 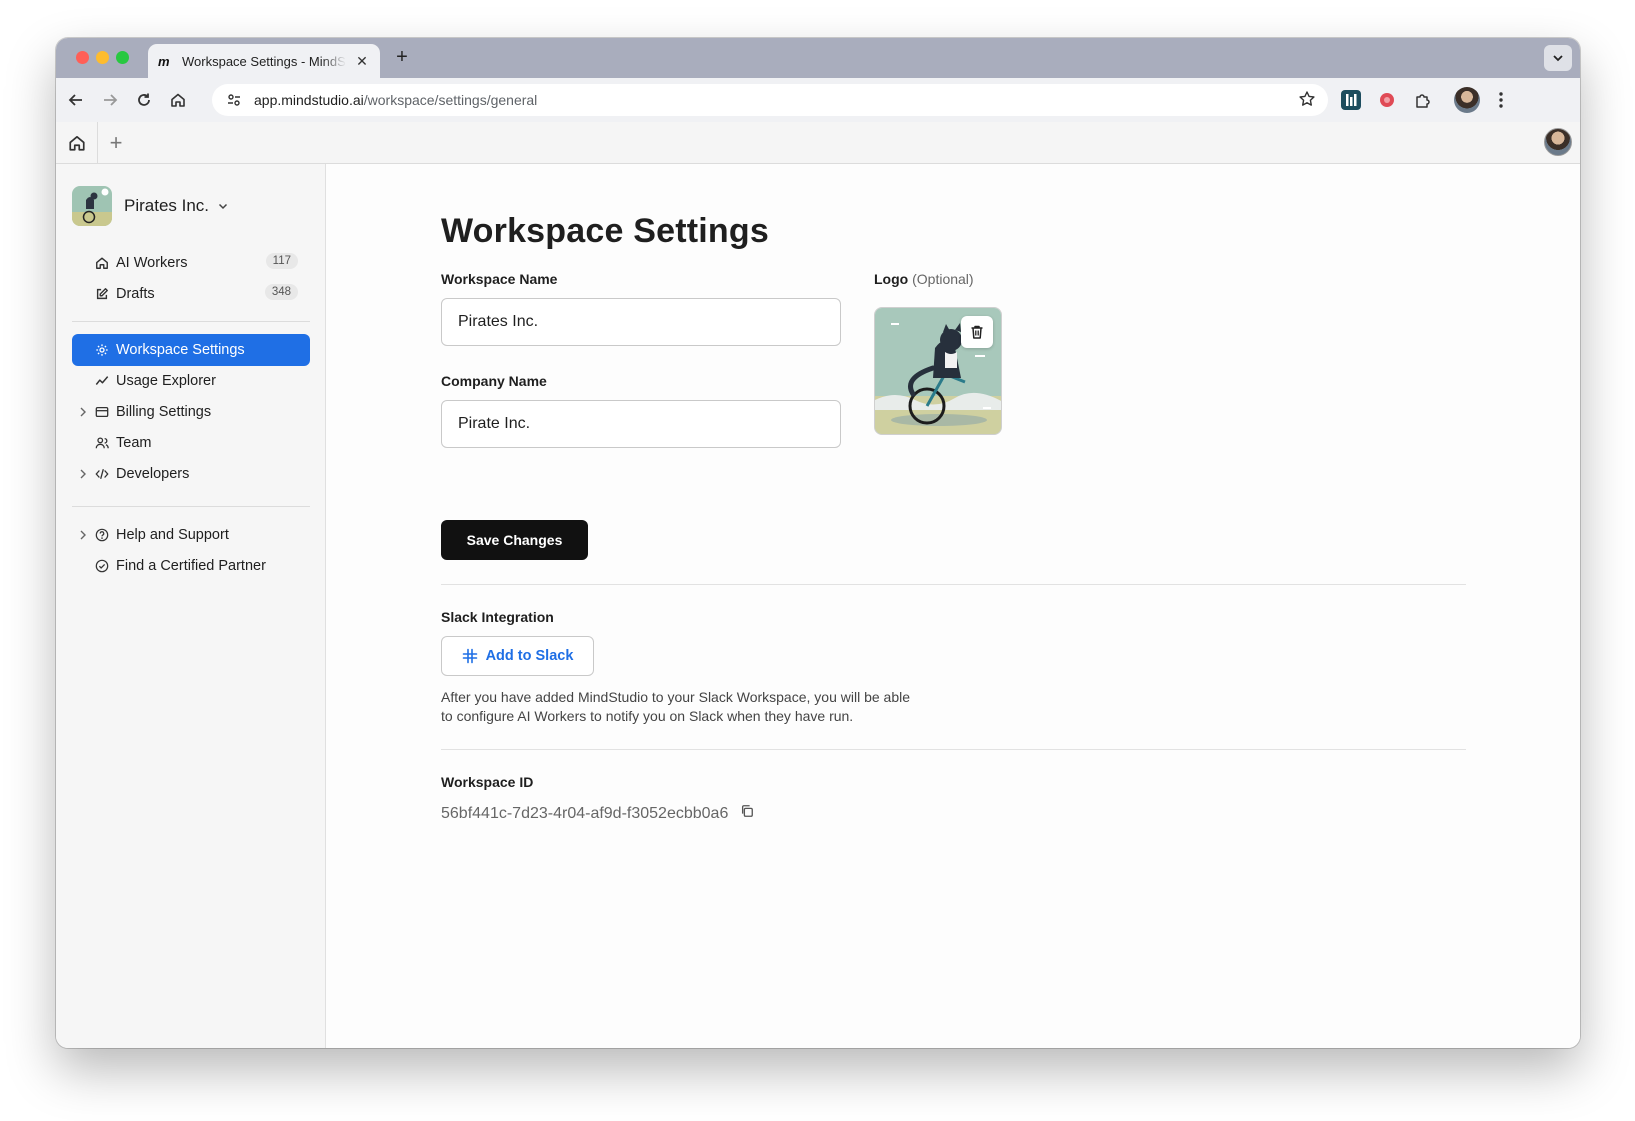 I want to click on trash-icon, so click(x=977, y=332).